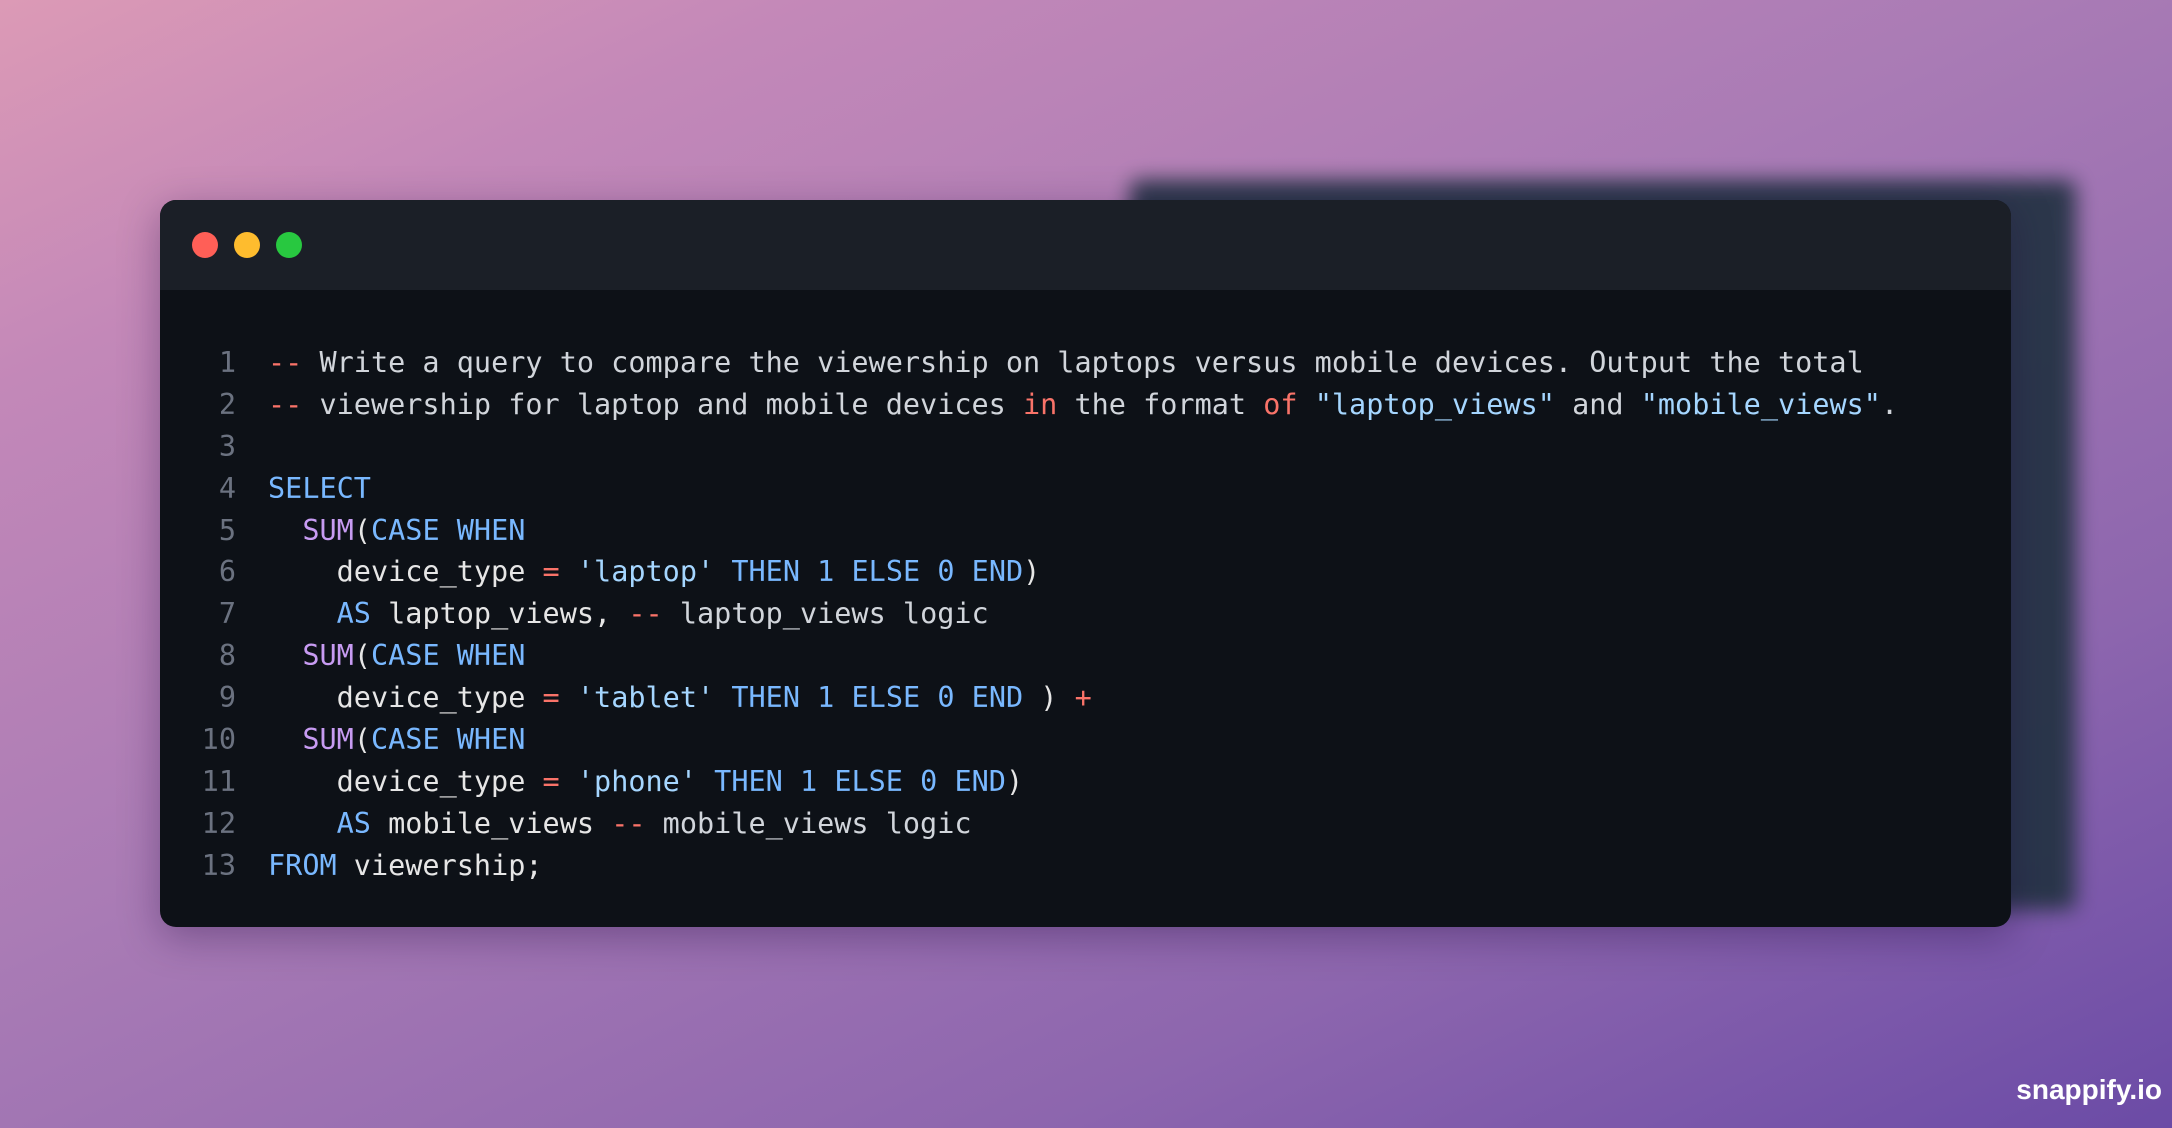 Image resolution: width=2172 pixels, height=1128 pixels. What do you see at coordinates (1085, 740) in the screenshot?
I see `code-line: 10 SUM(CASE WHEN` at bounding box center [1085, 740].